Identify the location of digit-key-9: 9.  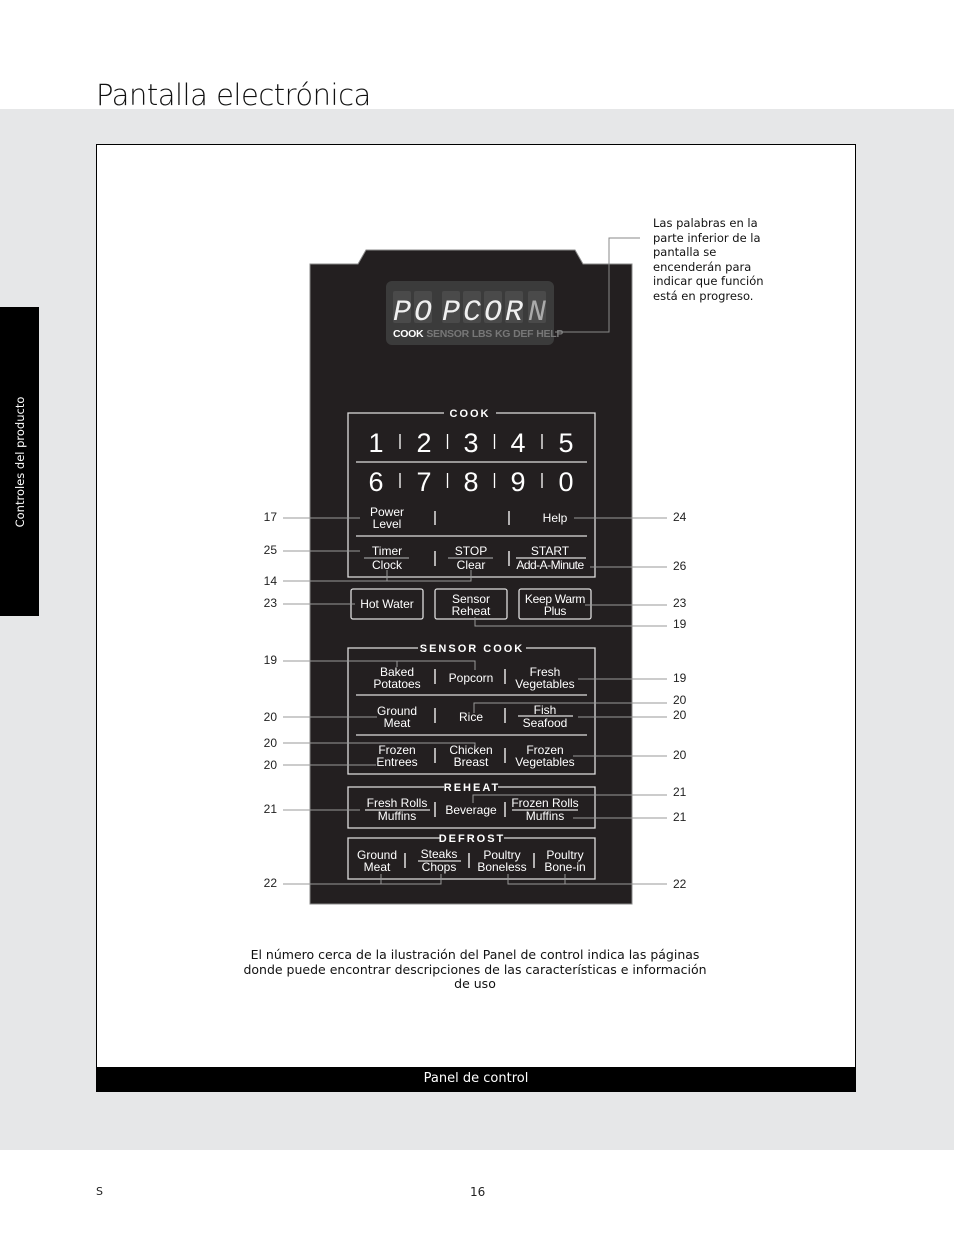
(517, 482).